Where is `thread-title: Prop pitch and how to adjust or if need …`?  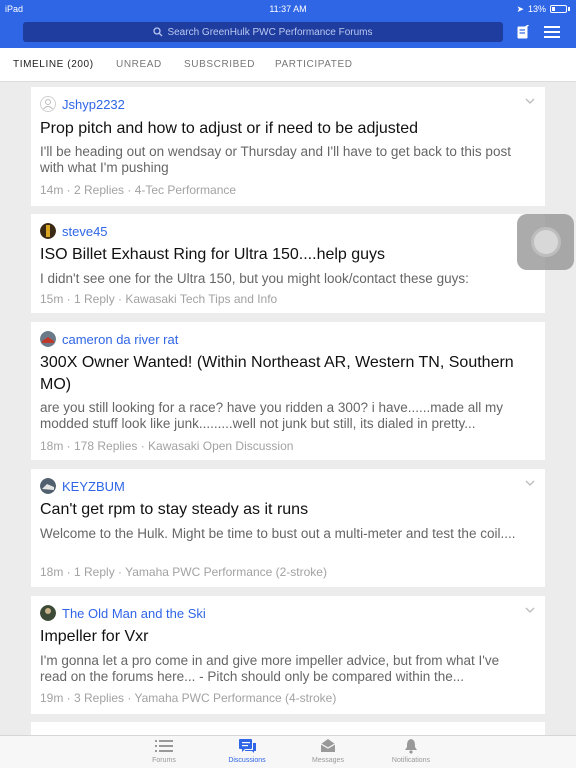 thread-title: Prop pitch and how to adjust or if need … is located at coordinates (229, 128).